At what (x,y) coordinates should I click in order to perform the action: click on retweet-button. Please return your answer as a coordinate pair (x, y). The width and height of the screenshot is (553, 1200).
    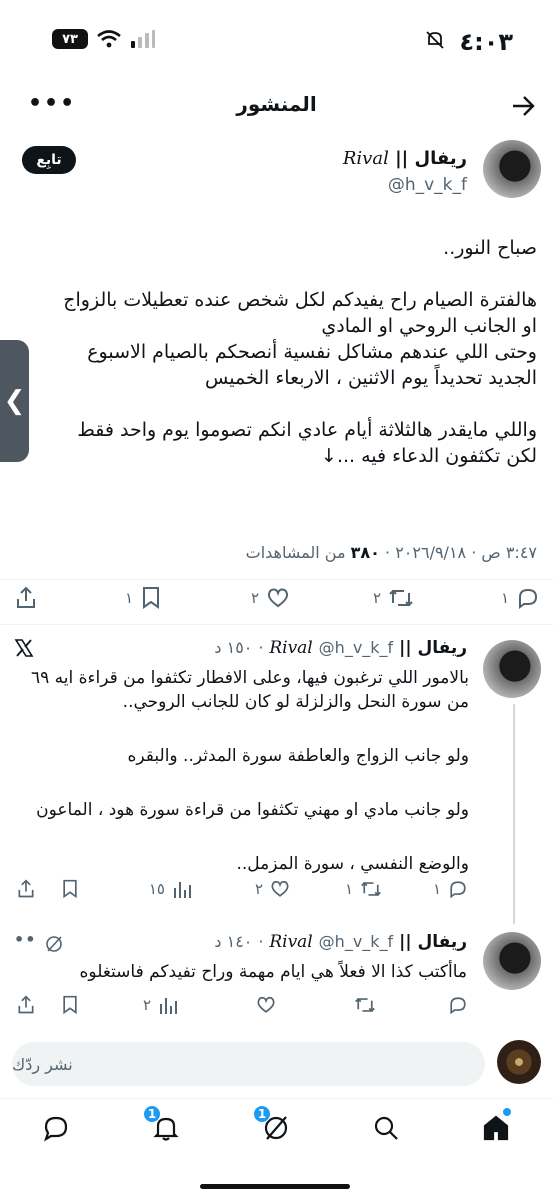
    Looking at the image, I should click on (365, 1005).